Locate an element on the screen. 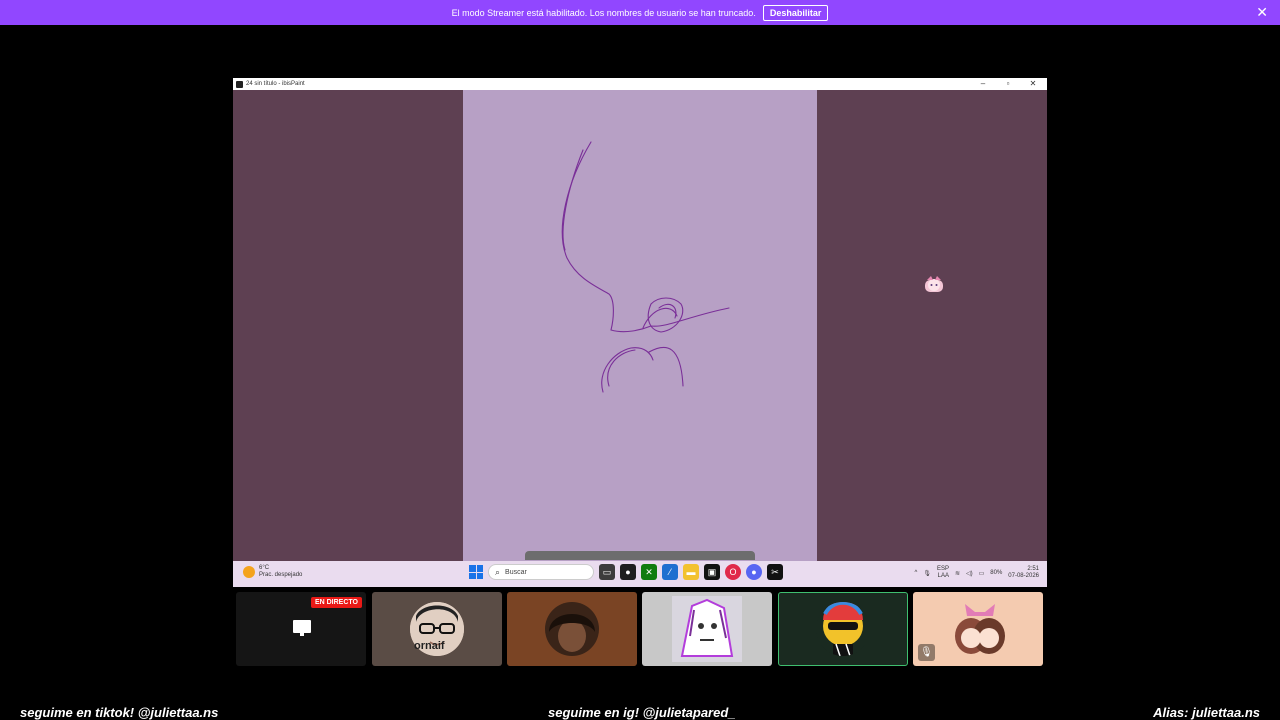 This screenshot has width=1280, height=720. window-title: 24 sin título - ibisPaint is located at coordinates (275, 84).